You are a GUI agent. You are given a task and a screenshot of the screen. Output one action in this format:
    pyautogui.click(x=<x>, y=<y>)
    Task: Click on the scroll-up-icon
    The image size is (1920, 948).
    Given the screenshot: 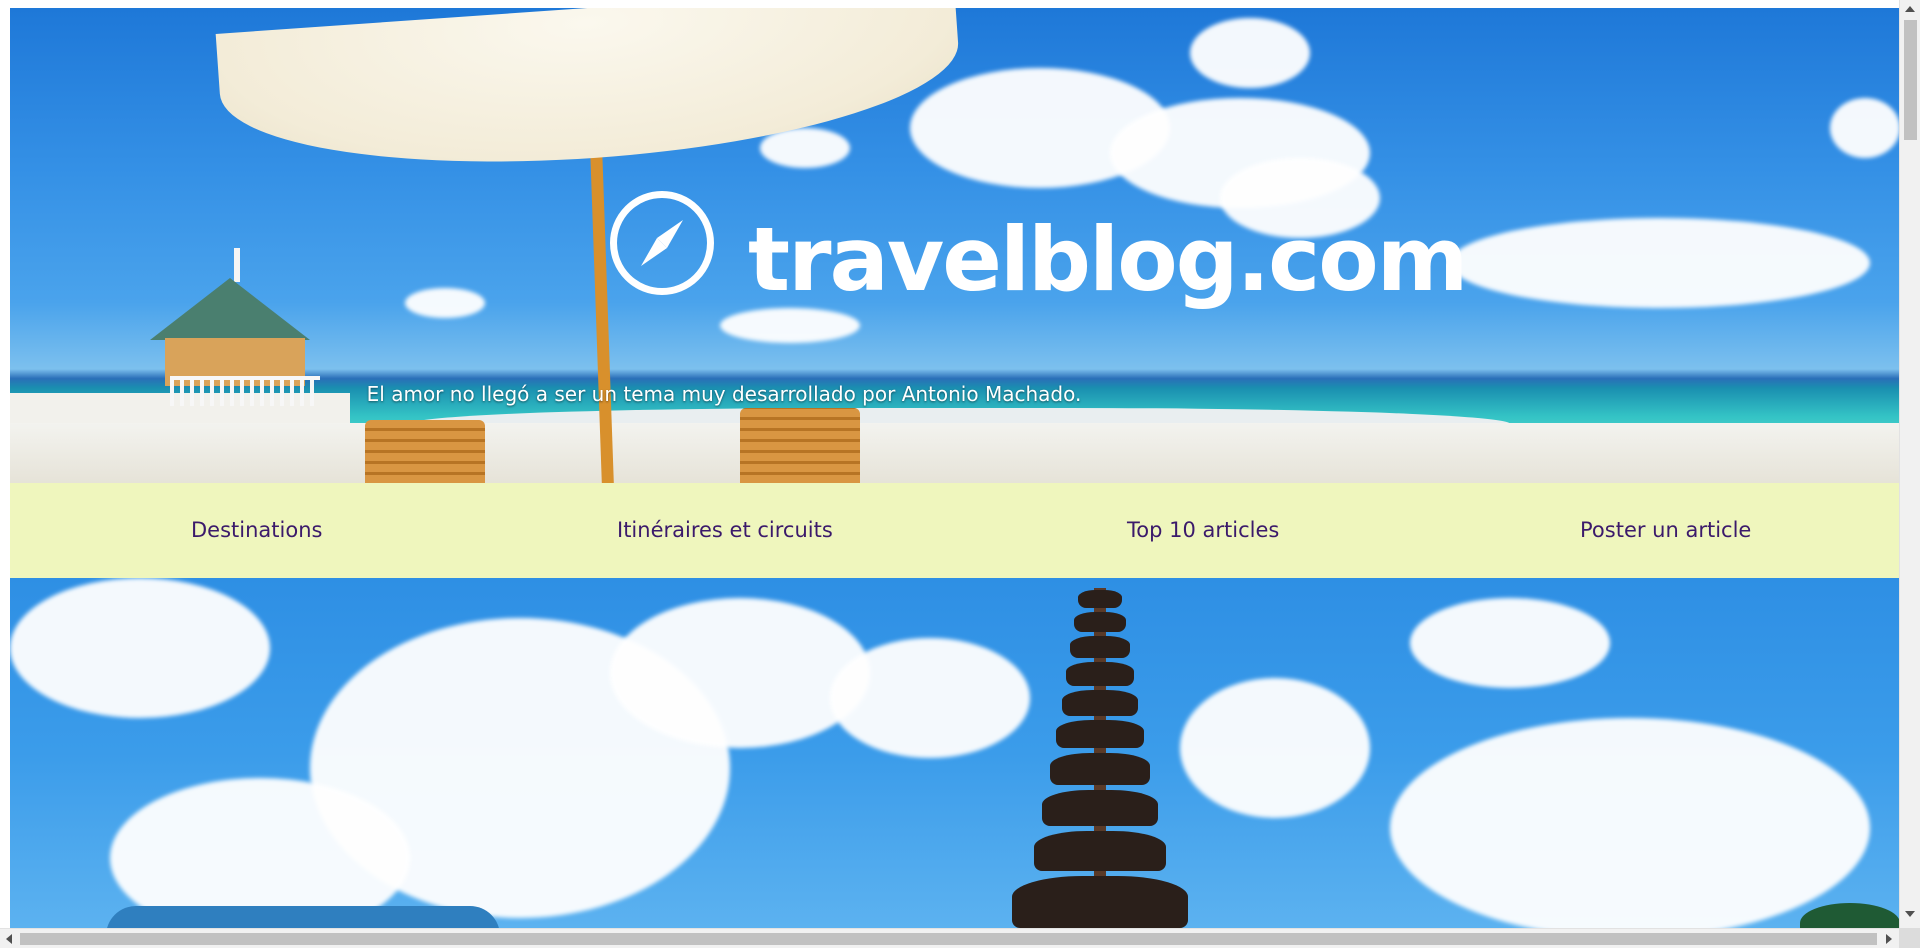 What is the action you would take?
    pyautogui.click(x=1910, y=9)
    